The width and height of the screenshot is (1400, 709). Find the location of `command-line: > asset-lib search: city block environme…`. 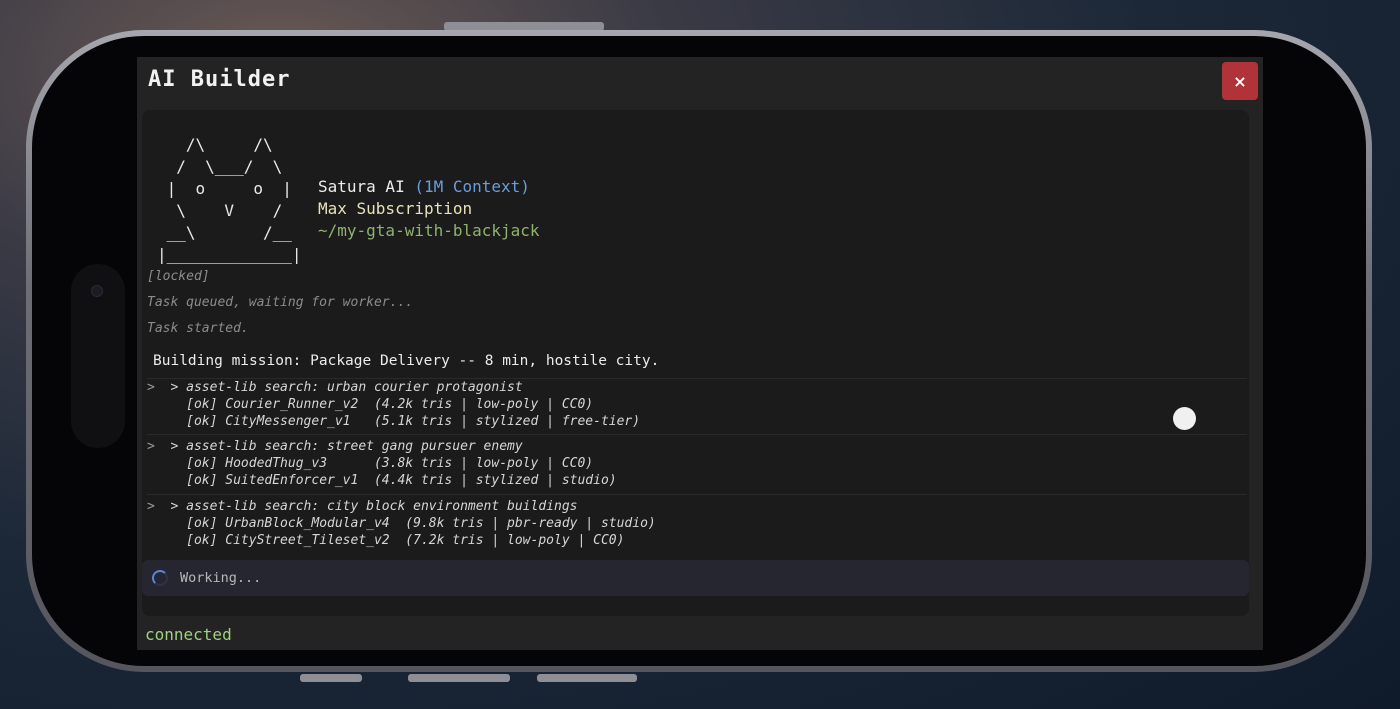

command-line: > asset-lib search: city block environme… is located at coordinates (374, 506).